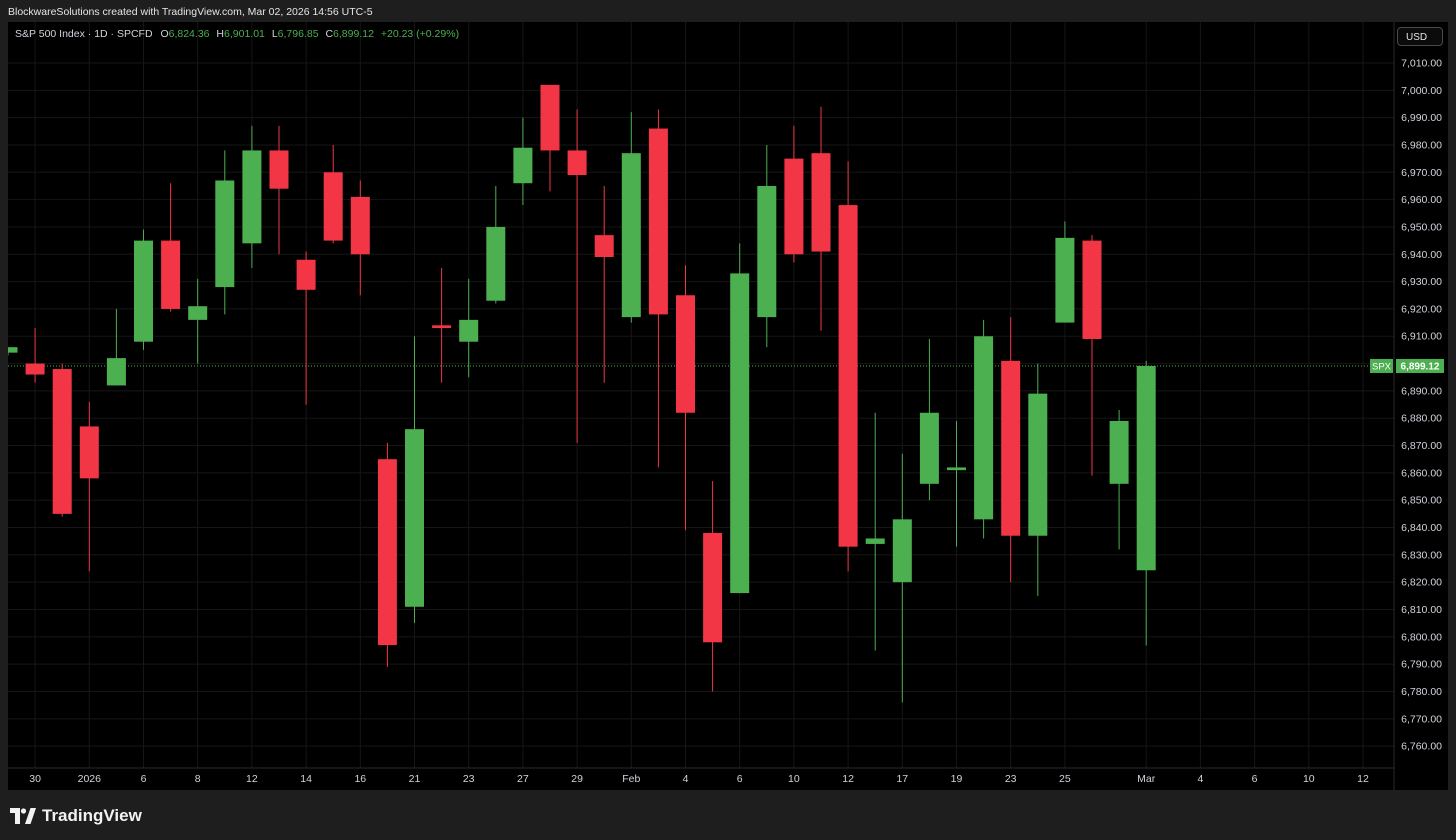 Image resolution: width=1456 pixels, height=840 pixels. I want to click on price-tick-label: 6,830.00, so click(1421, 555).